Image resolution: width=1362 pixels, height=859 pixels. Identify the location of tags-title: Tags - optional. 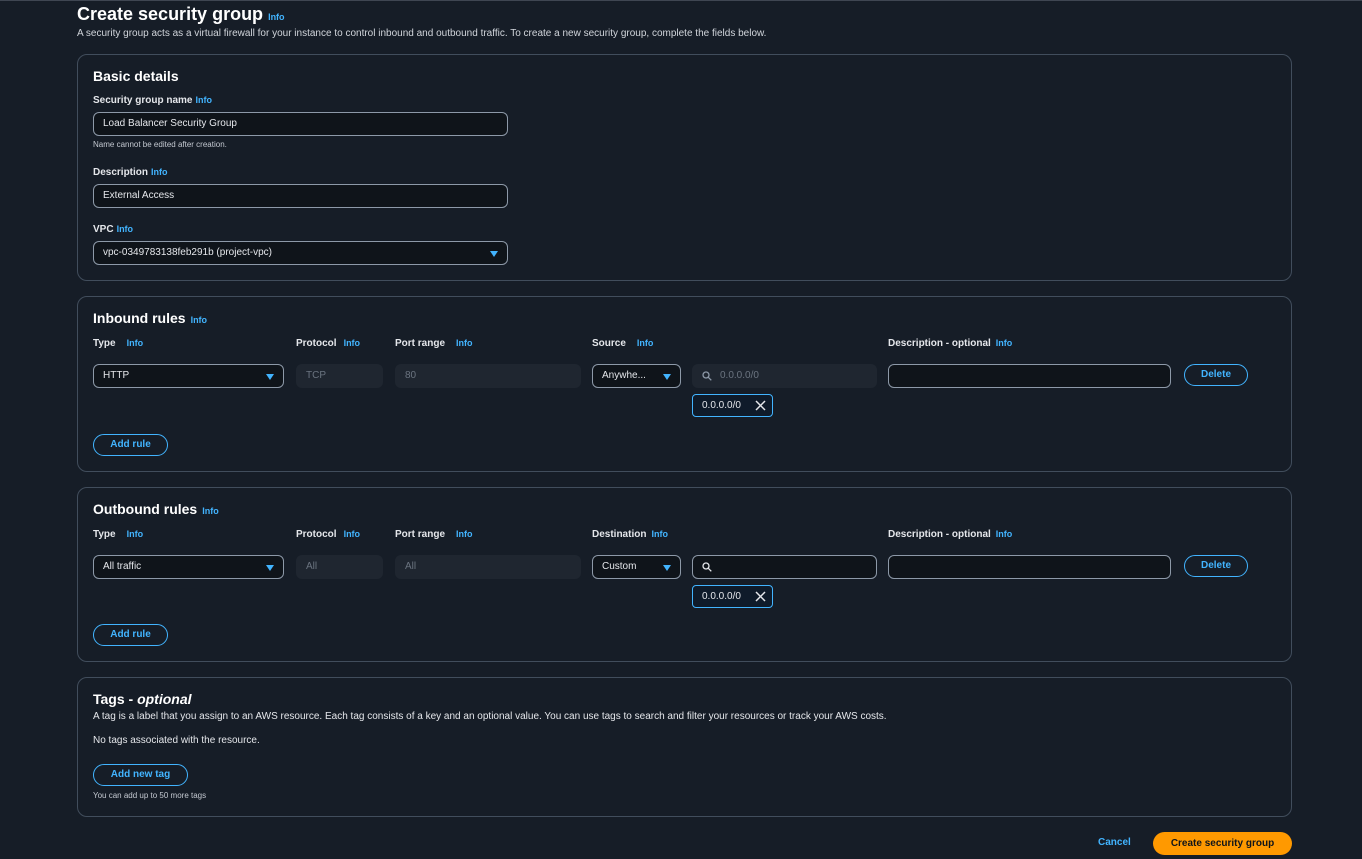
(142, 699).